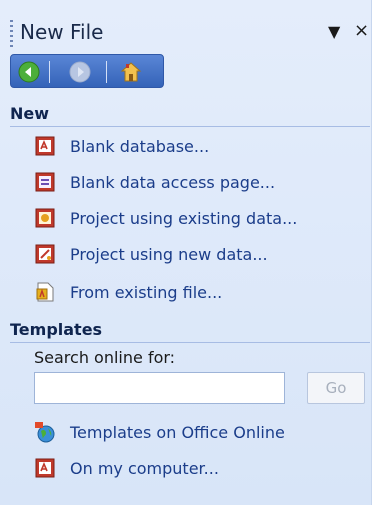 The height and width of the screenshot is (505, 372). What do you see at coordinates (45, 182) in the screenshot?
I see `data-access-page-icon` at bounding box center [45, 182].